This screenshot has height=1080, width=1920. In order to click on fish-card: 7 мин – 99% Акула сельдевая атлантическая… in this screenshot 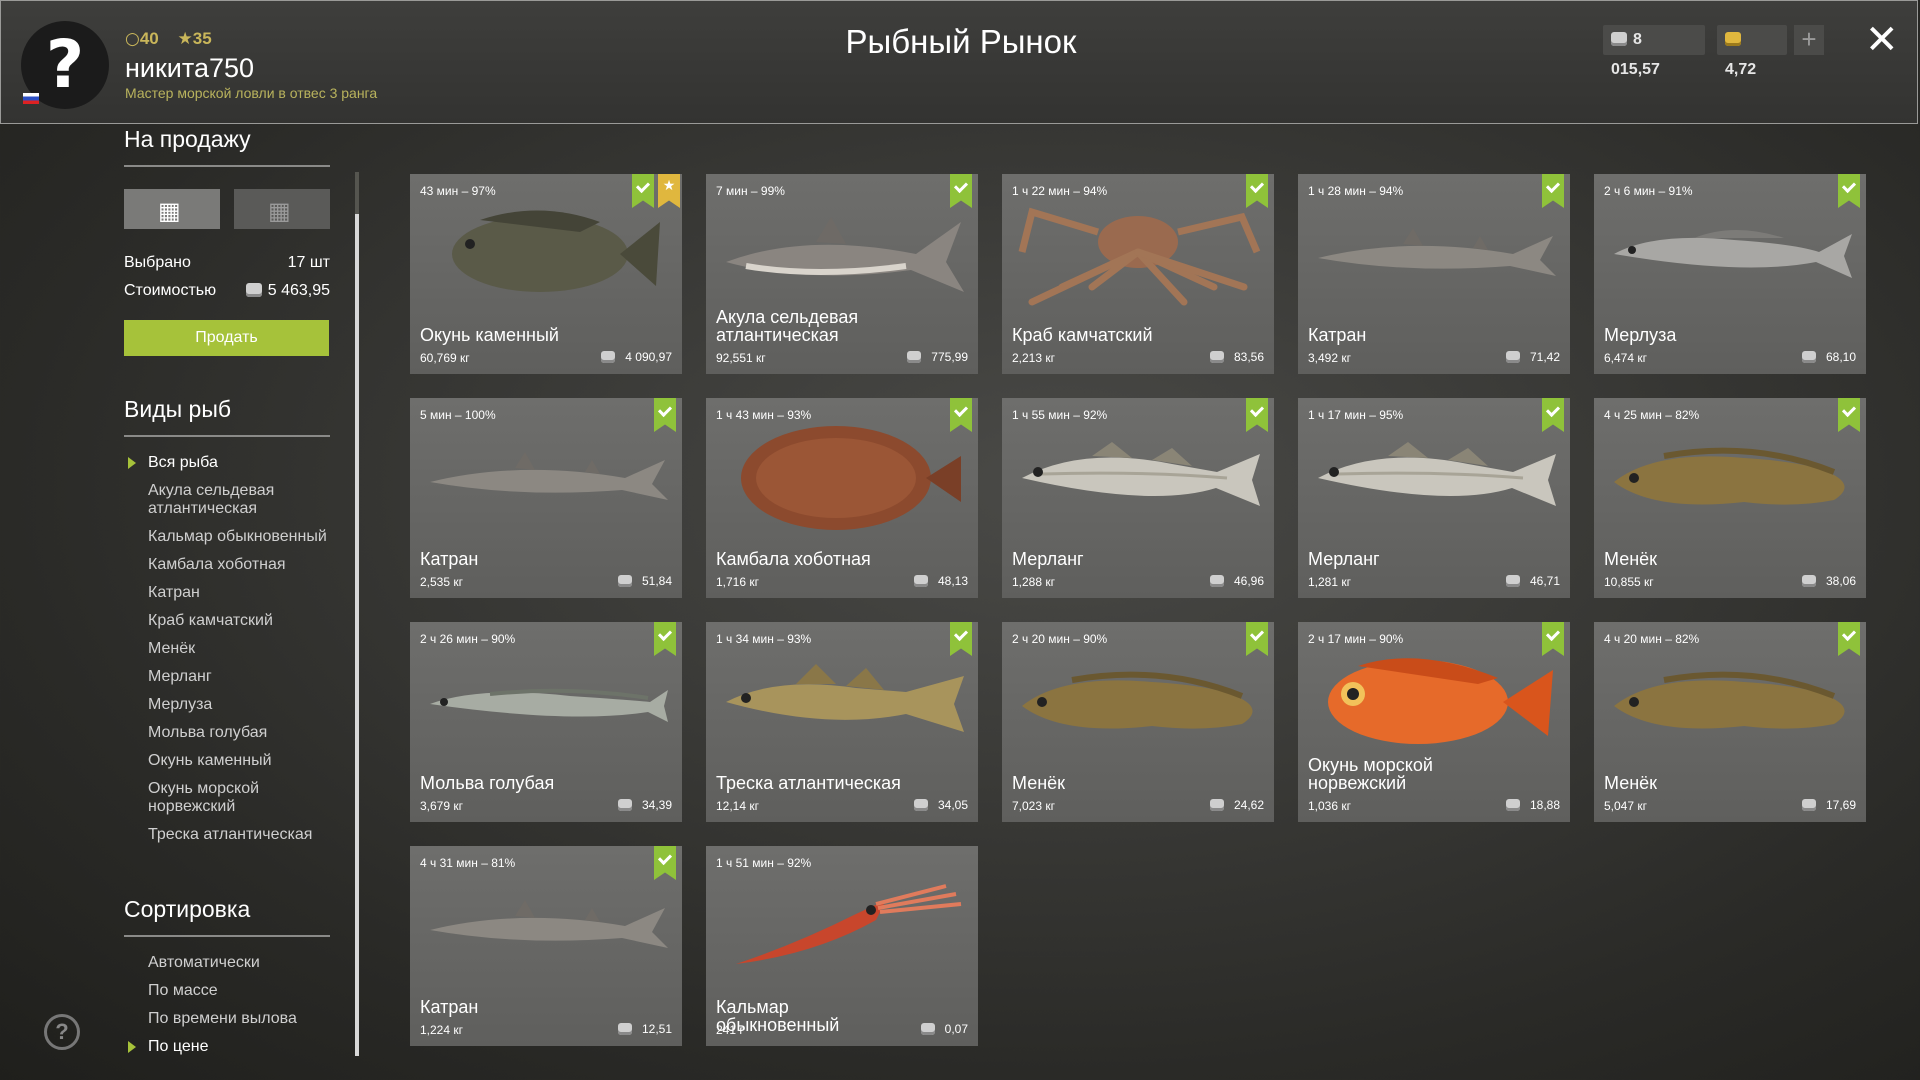, I will do `click(842, 274)`.